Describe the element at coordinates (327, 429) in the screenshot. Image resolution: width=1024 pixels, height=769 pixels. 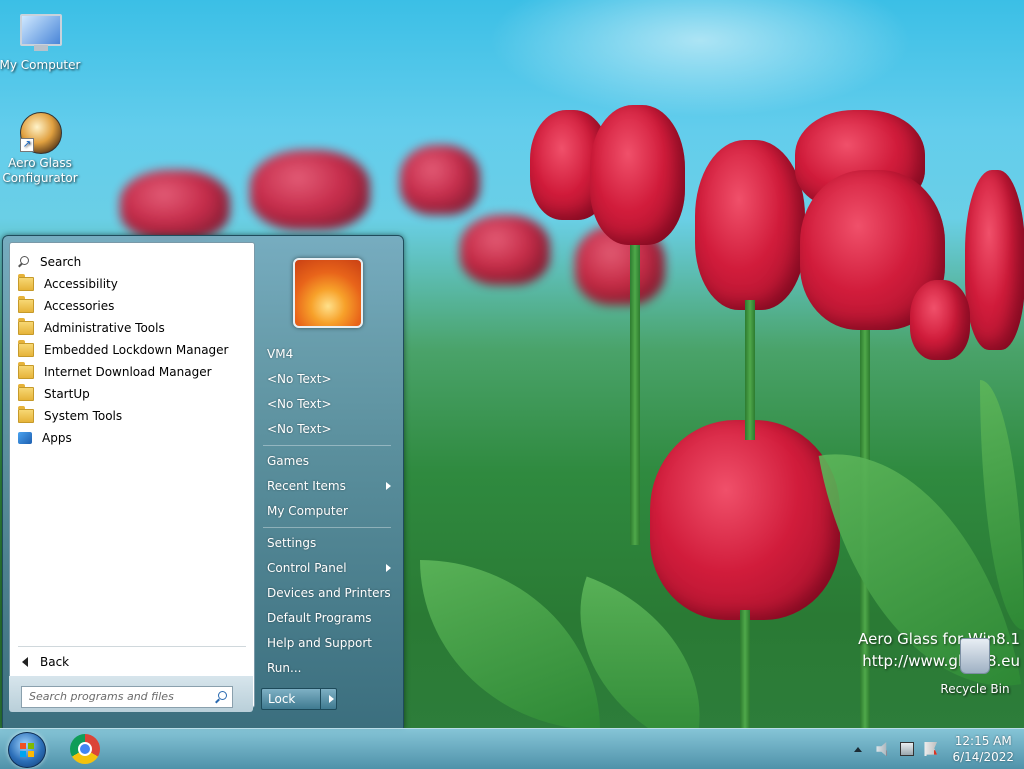
I see `right-item-no-text-3: <No Text>` at that location.